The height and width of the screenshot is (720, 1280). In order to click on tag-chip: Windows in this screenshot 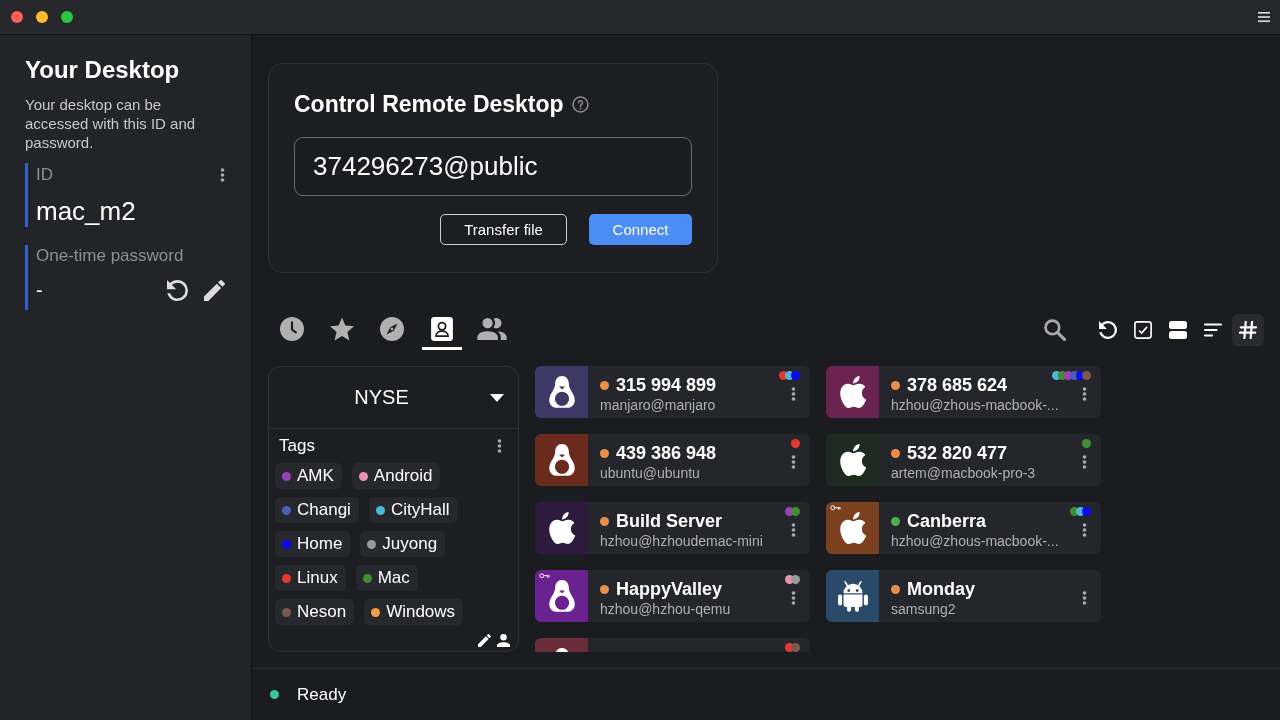, I will do `click(414, 612)`.